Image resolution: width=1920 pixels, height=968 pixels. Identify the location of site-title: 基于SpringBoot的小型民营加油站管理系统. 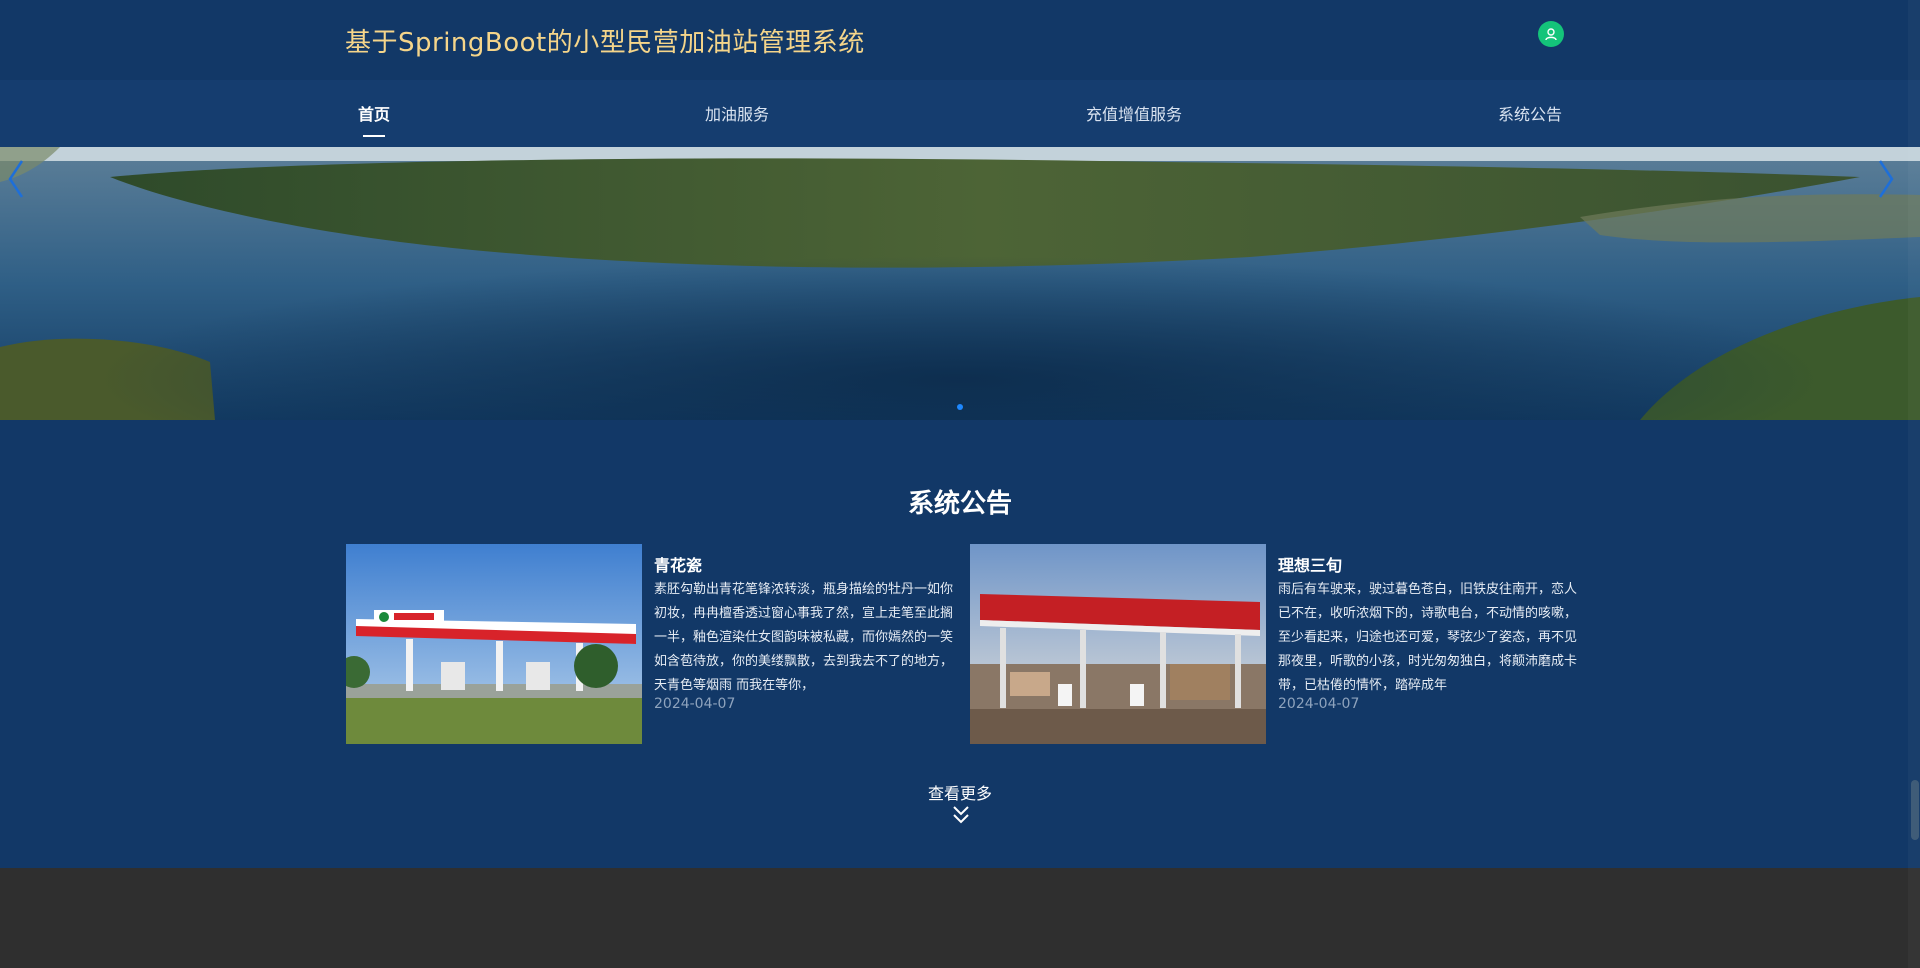
(605, 43).